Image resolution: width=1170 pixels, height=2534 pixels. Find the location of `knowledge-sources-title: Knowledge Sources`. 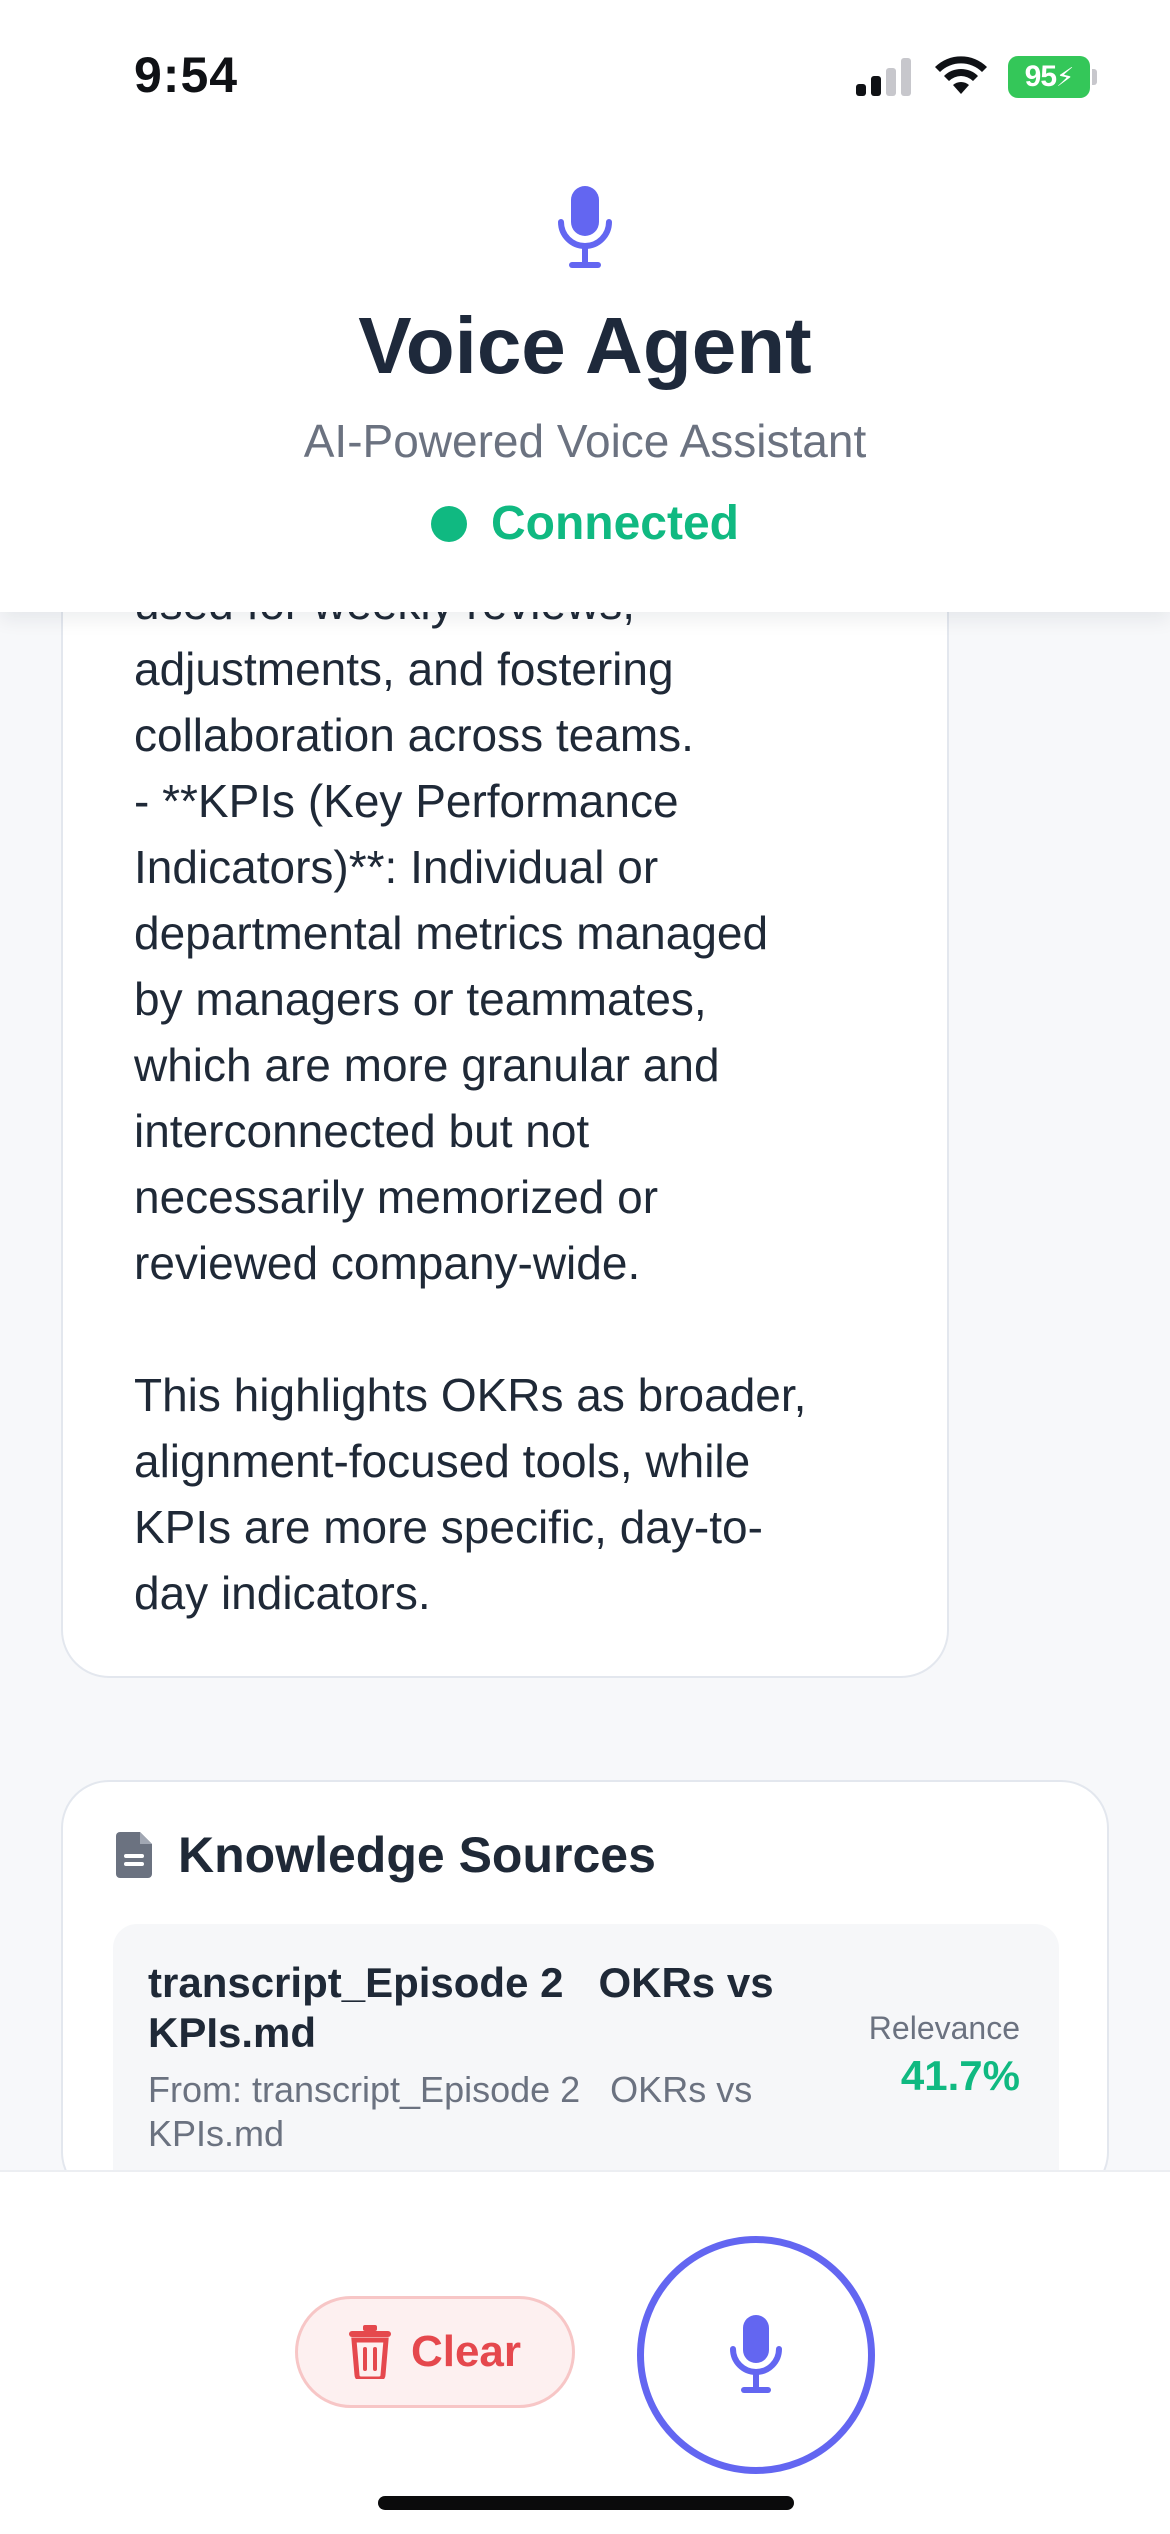

knowledge-sources-title: Knowledge Sources is located at coordinates (417, 1855).